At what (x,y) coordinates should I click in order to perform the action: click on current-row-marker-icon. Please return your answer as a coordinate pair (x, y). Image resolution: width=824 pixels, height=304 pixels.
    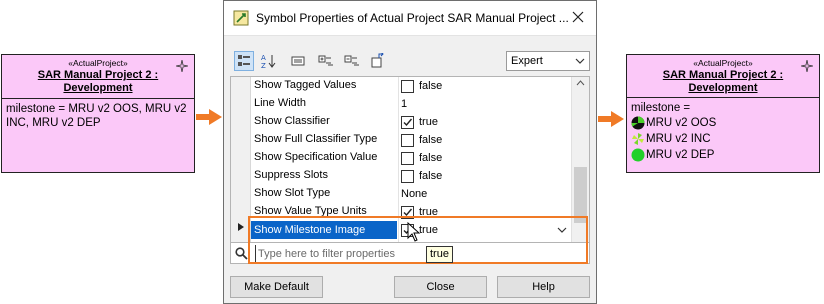
    Looking at the image, I should click on (241, 227).